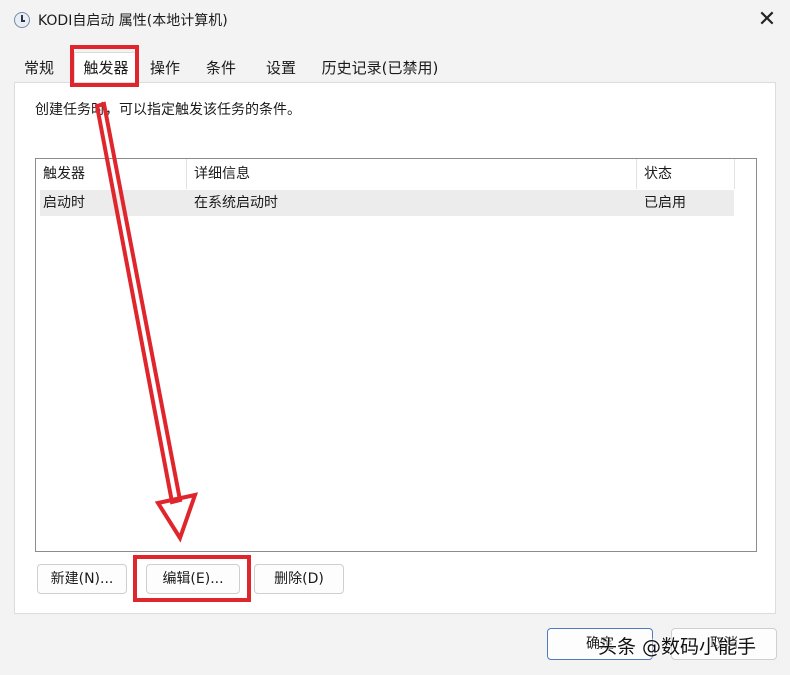  I want to click on clock-icon, so click(22, 20).